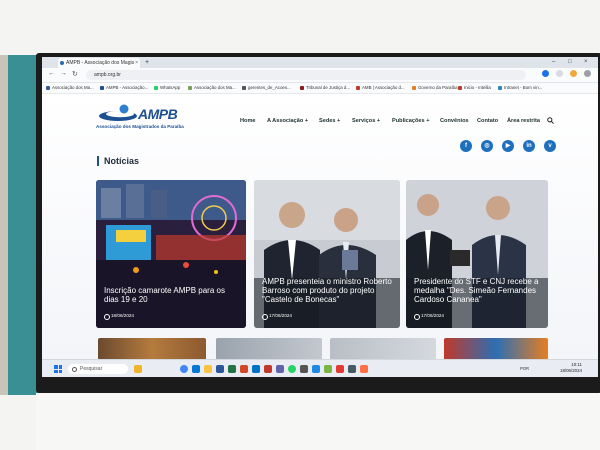 The width and height of the screenshot is (600, 450). What do you see at coordinates (529, 146) in the screenshot?
I see `linkedin-icon: in` at bounding box center [529, 146].